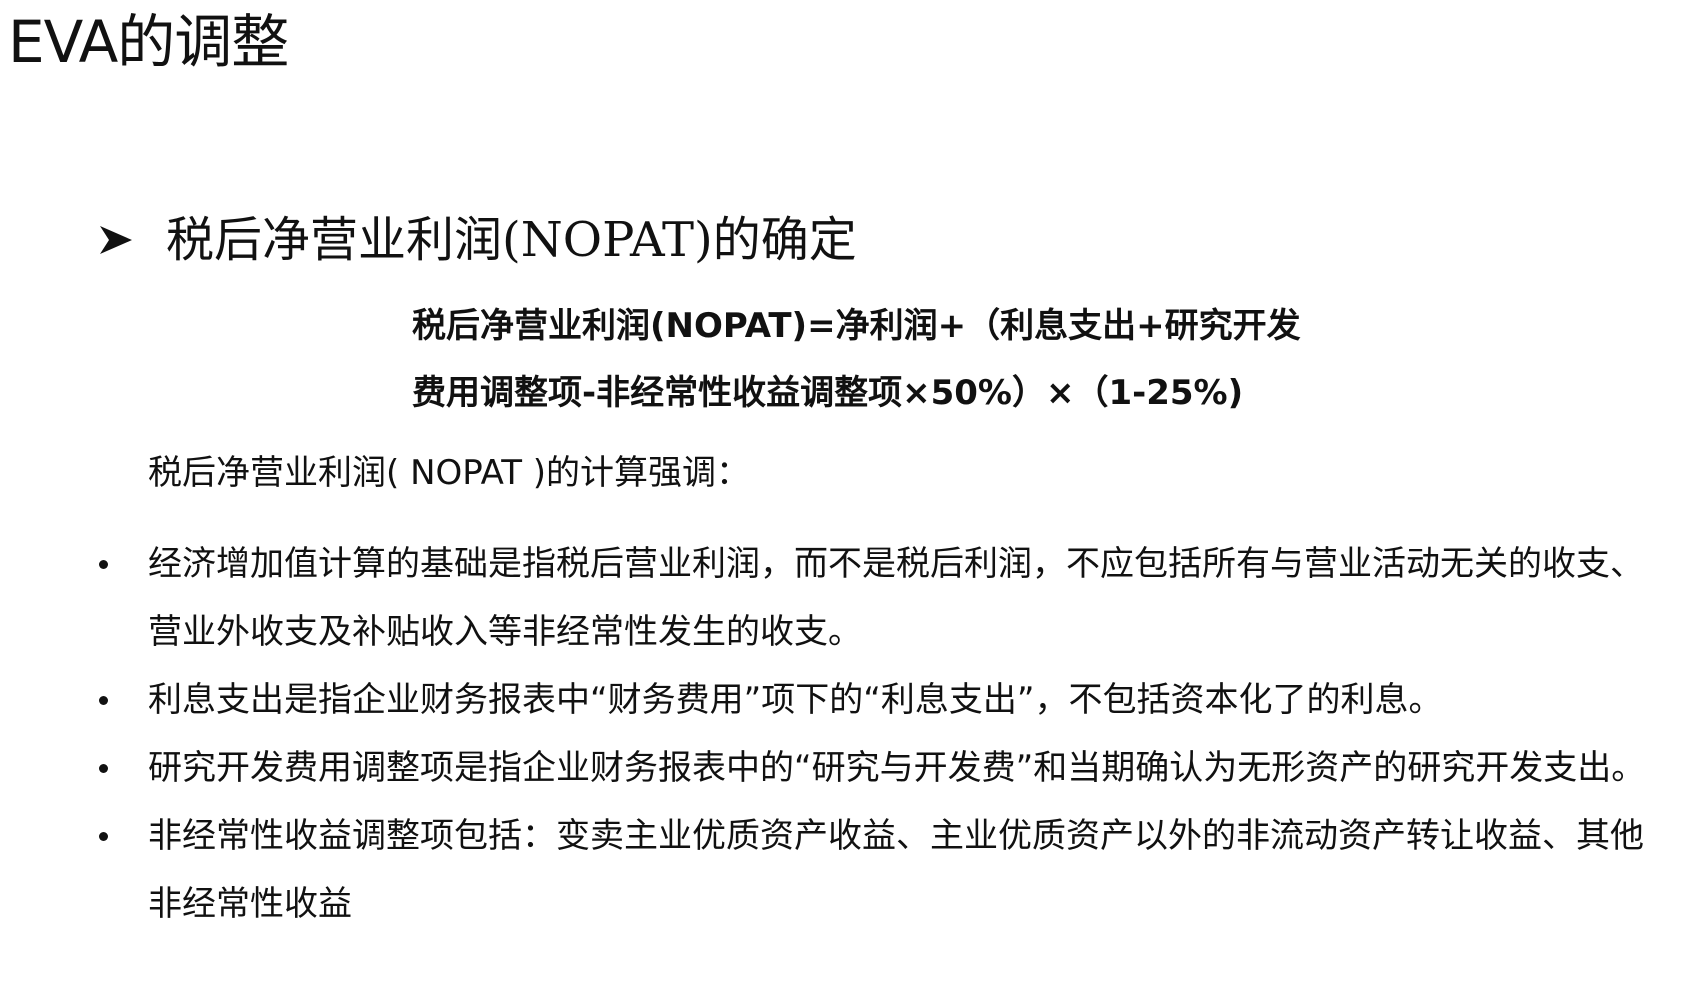 The image size is (1697, 1000). What do you see at coordinates (795, 700) in the screenshot?
I see `bullet-text: 利息支出是指企业财务报表中“财务费用”项下的“利息支出”，不包括资本化了的利息。` at bounding box center [795, 700].